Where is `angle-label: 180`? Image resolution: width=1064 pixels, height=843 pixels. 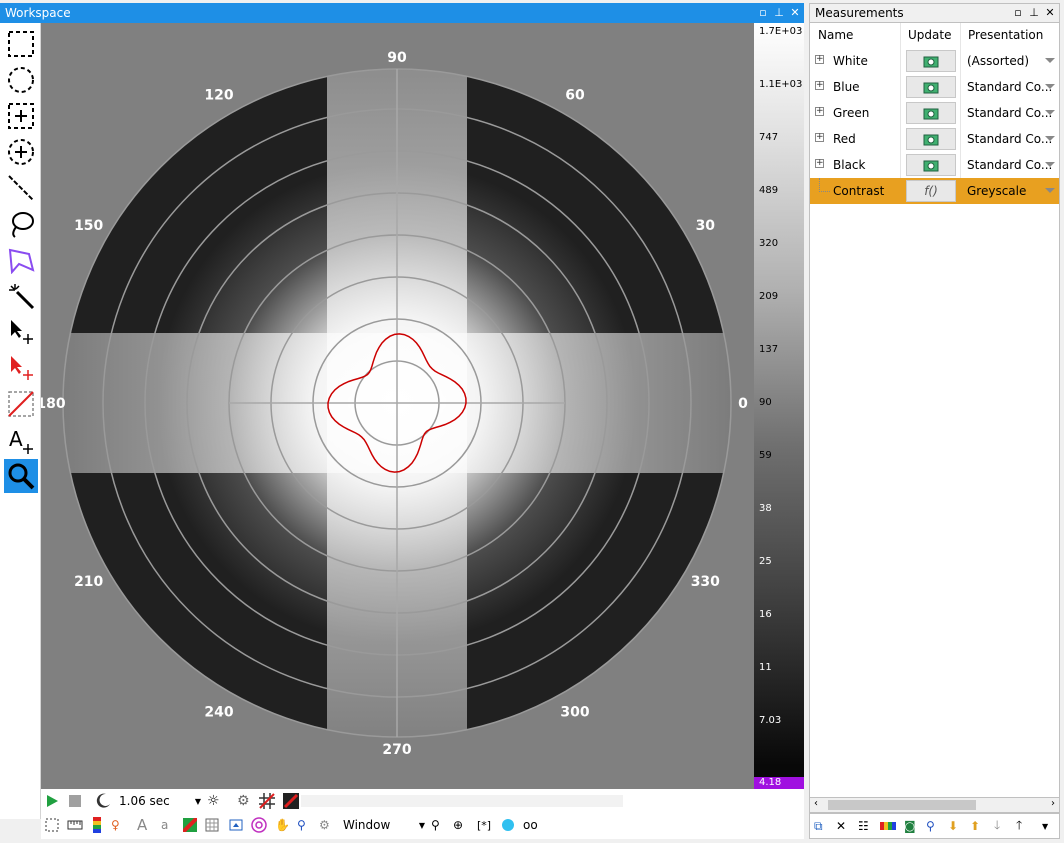
angle-label: 180 is located at coordinates (53, 404).